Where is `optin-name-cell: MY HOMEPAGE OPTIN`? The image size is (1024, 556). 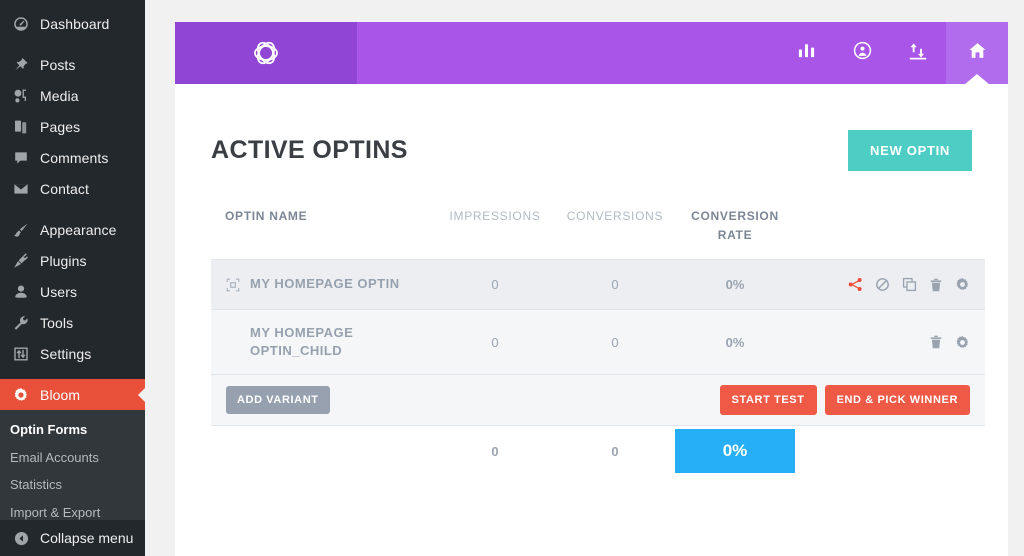 optin-name-cell: MY HOMEPAGE OPTIN is located at coordinates (323, 285).